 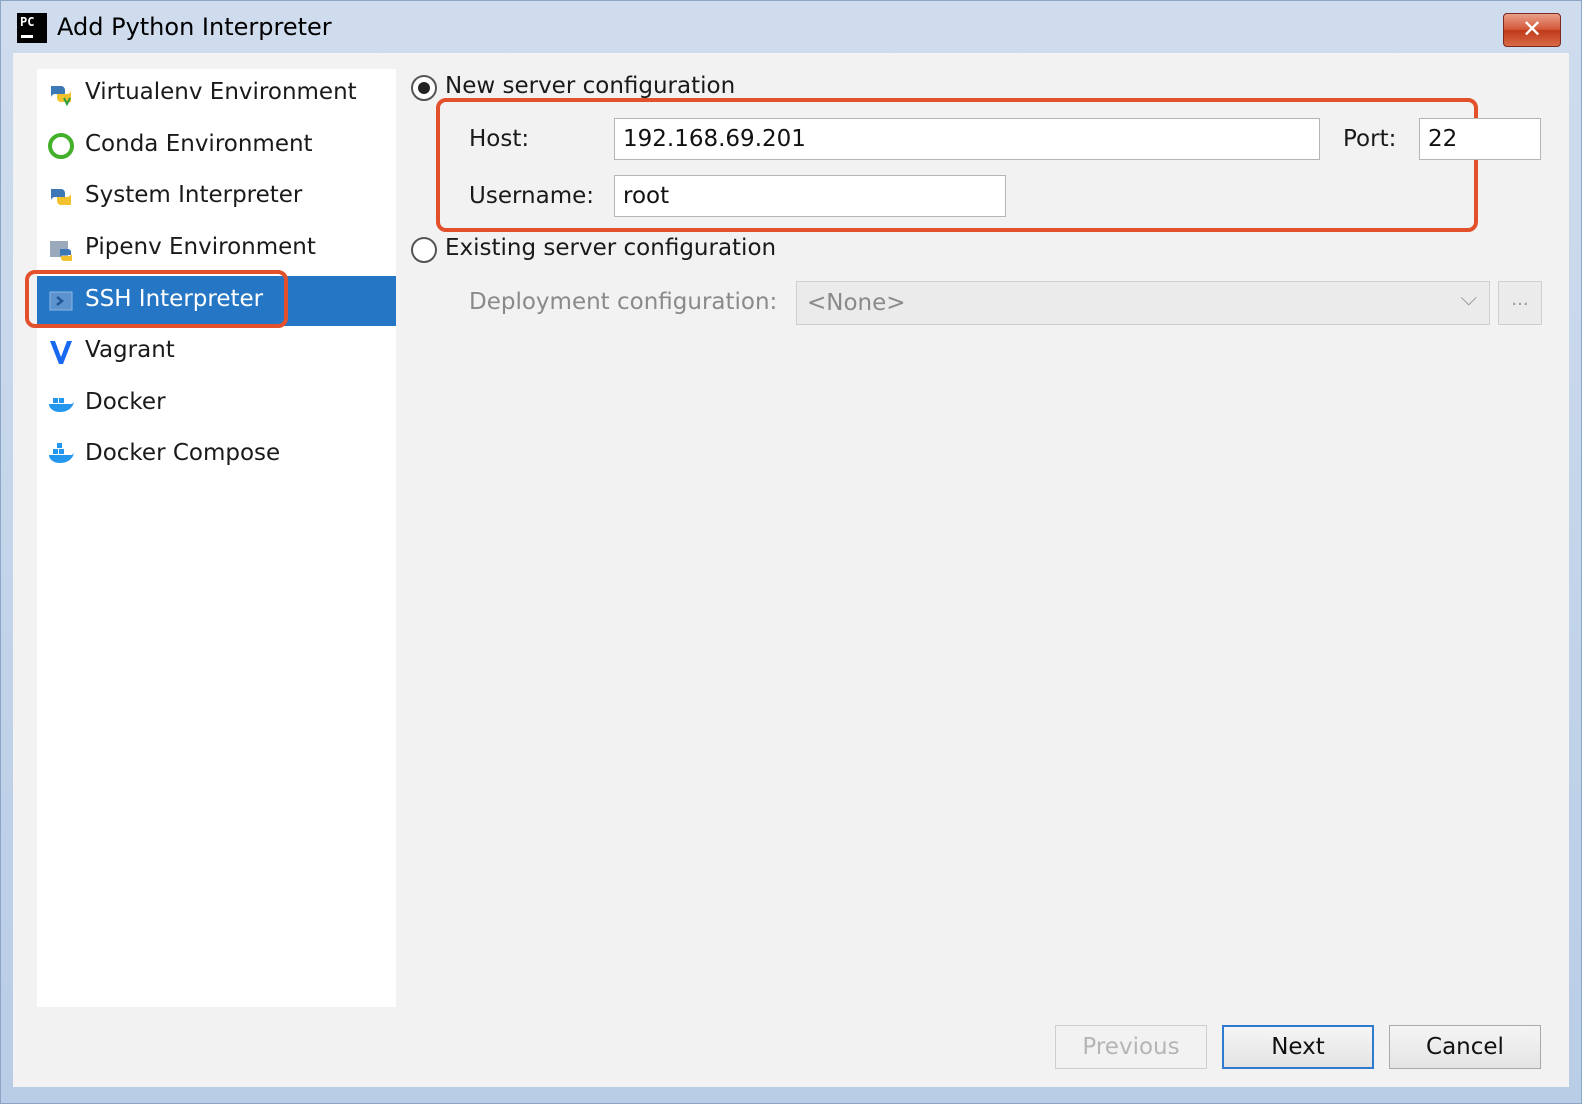 I want to click on docker-icon, so click(x=61, y=405).